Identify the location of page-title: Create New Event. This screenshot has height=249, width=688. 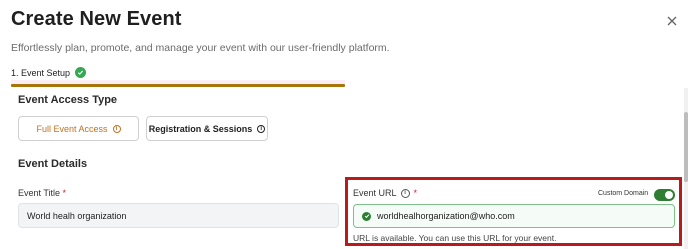
(96, 19).